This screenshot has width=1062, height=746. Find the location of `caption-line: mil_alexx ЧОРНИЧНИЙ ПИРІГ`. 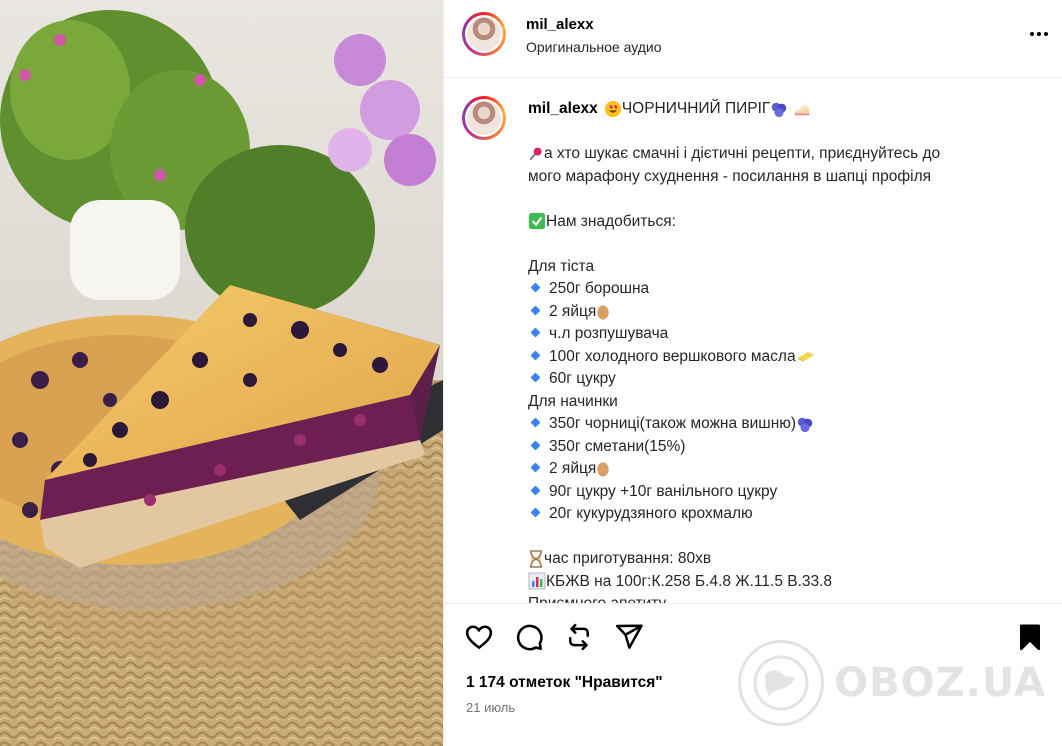

caption-line: mil_alexx ЧОРНИЧНИЙ ПИРІГ is located at coordinates (778, 109).